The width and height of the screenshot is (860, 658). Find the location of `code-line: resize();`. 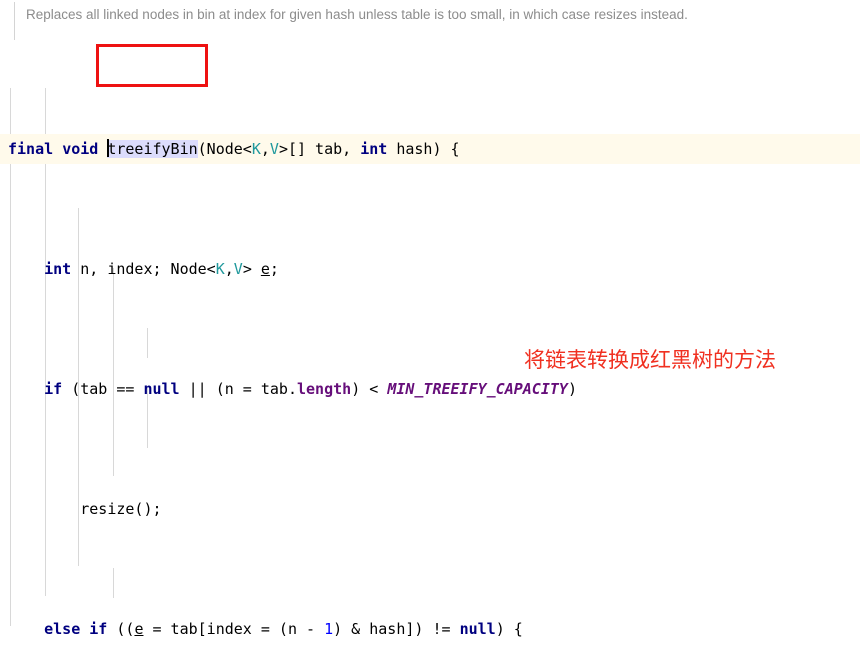

code-line: resize(); is located at coordinates (430, 509).